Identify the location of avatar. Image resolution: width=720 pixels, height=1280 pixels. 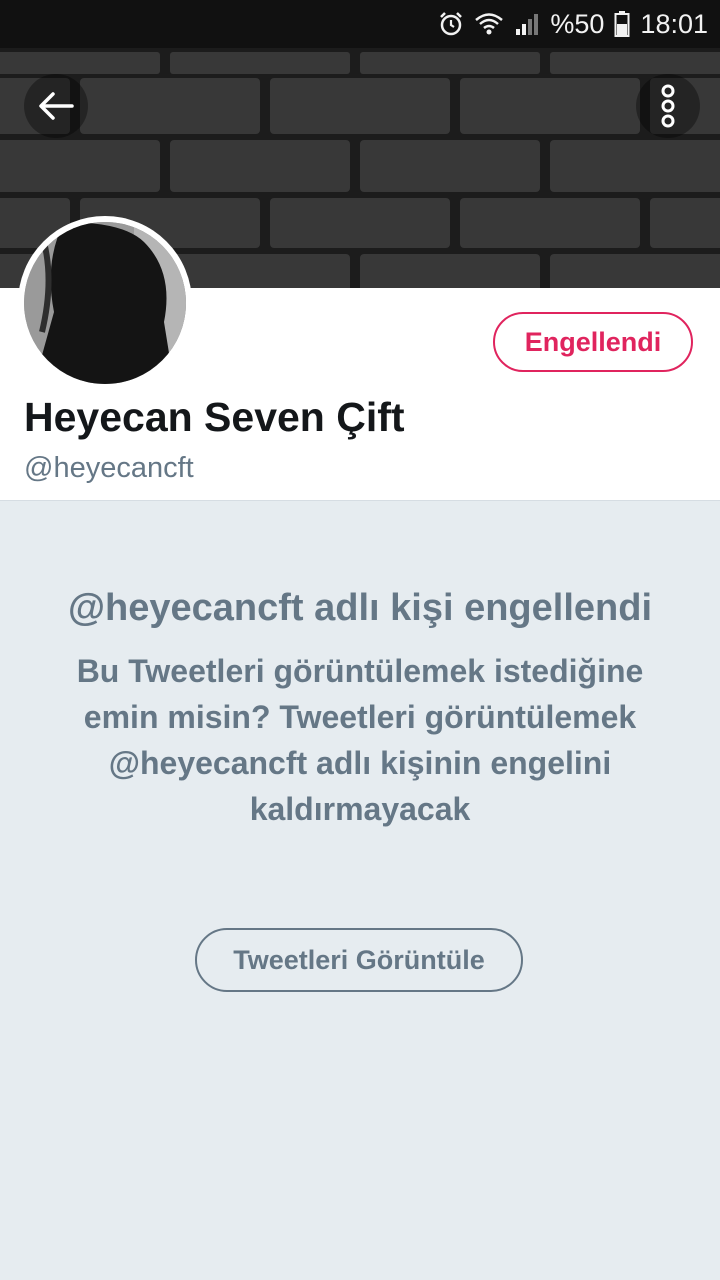
(105, 303).